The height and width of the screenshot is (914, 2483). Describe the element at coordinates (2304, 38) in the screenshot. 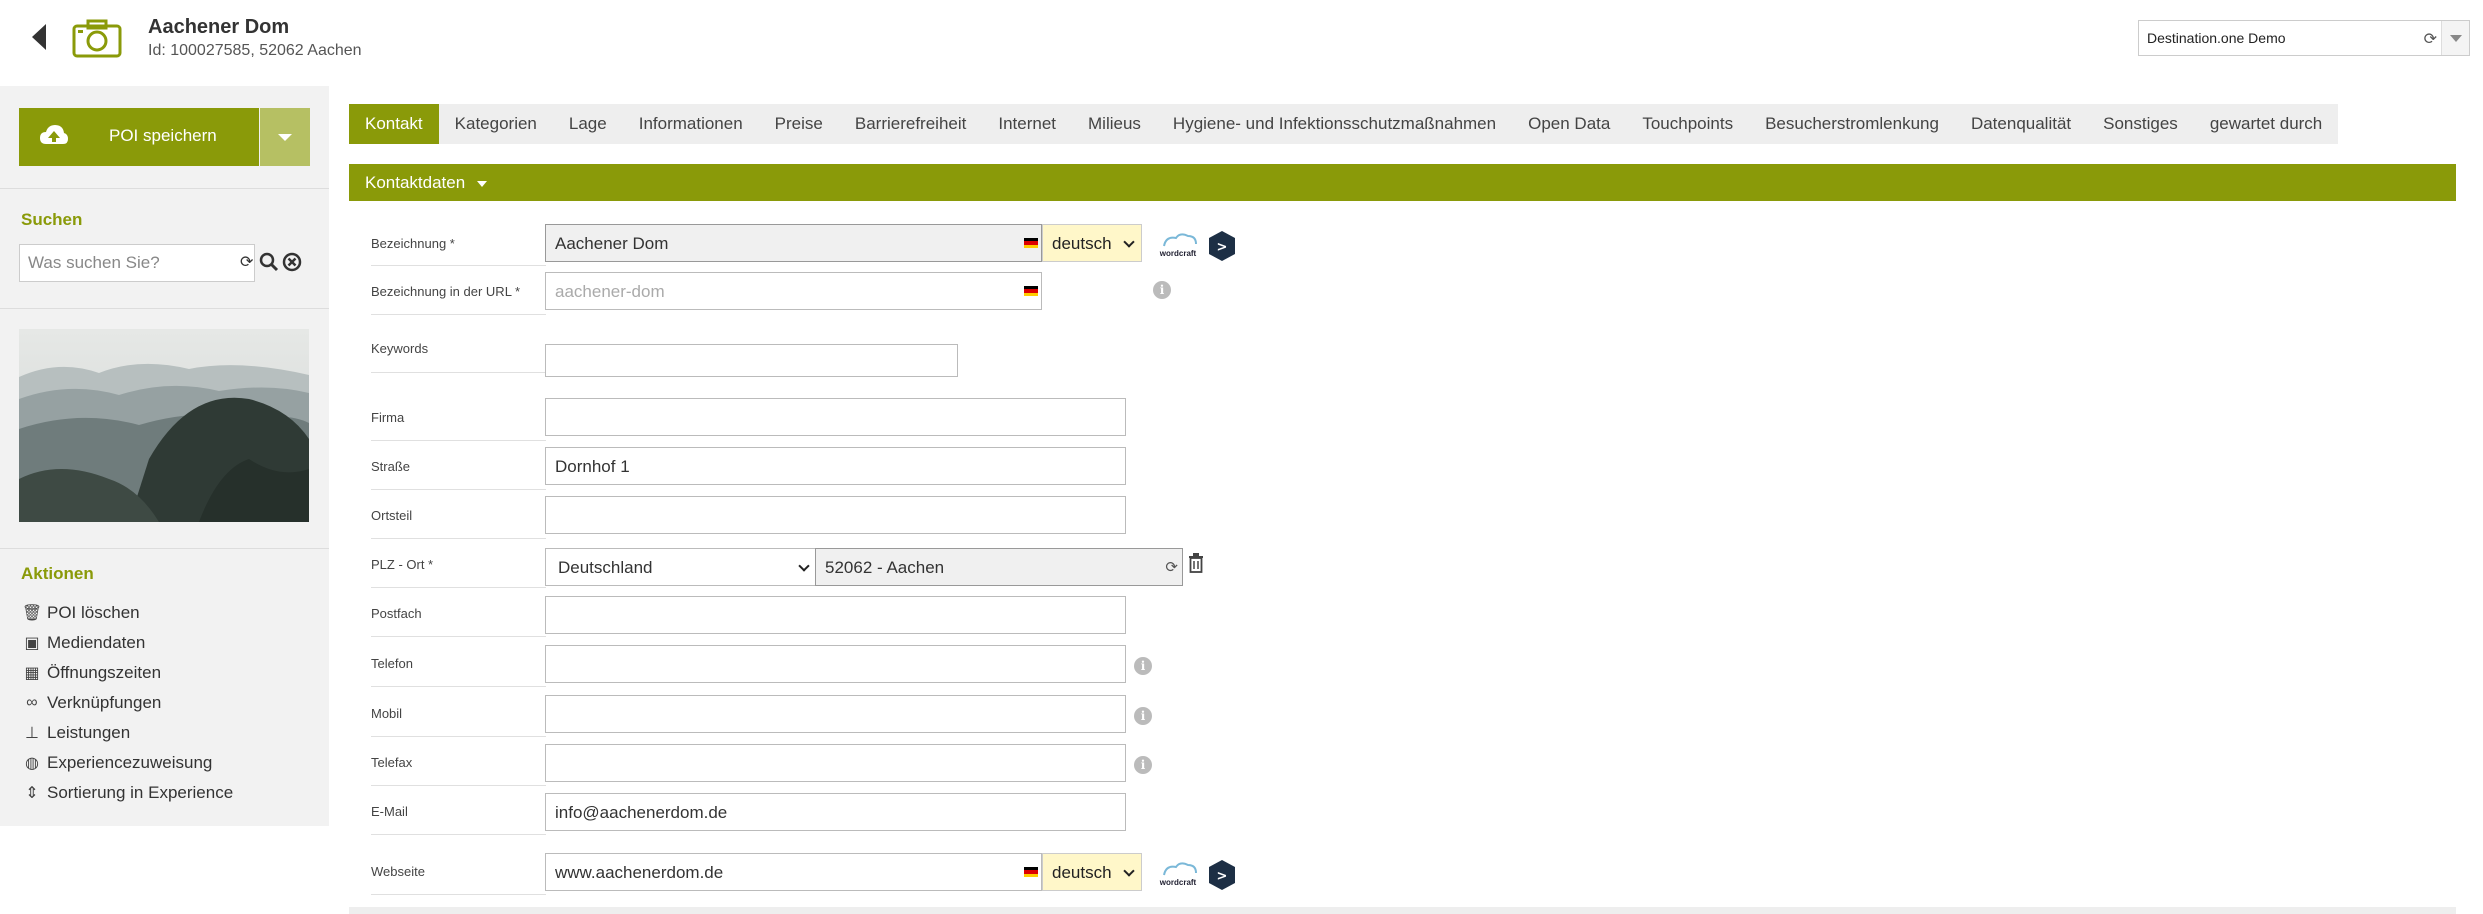

I see `destination-select: Destination.one Demo ⟳` at that location.